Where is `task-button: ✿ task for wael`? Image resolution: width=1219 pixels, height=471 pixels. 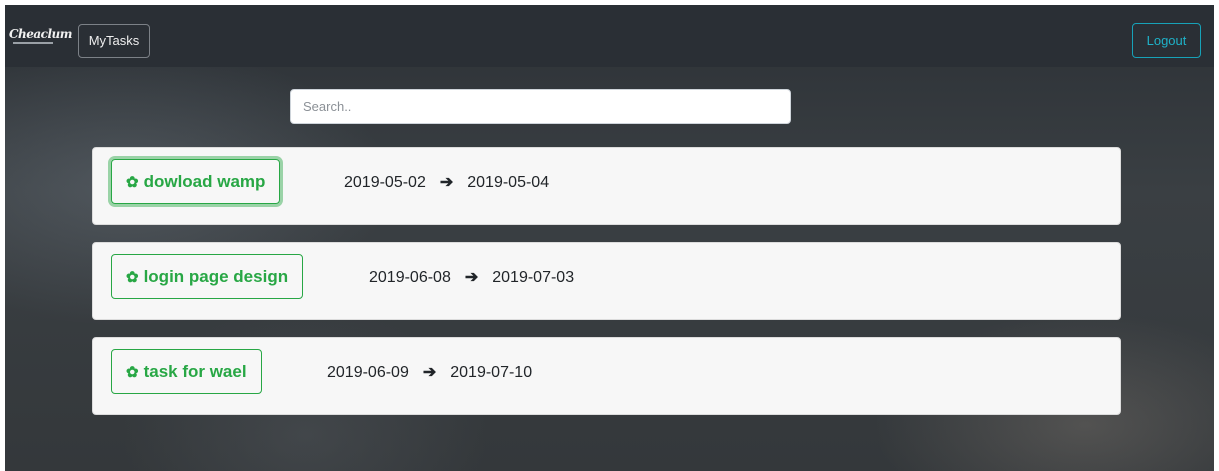 task-button: ✿ task for wael is located at coordinates (186, 371).